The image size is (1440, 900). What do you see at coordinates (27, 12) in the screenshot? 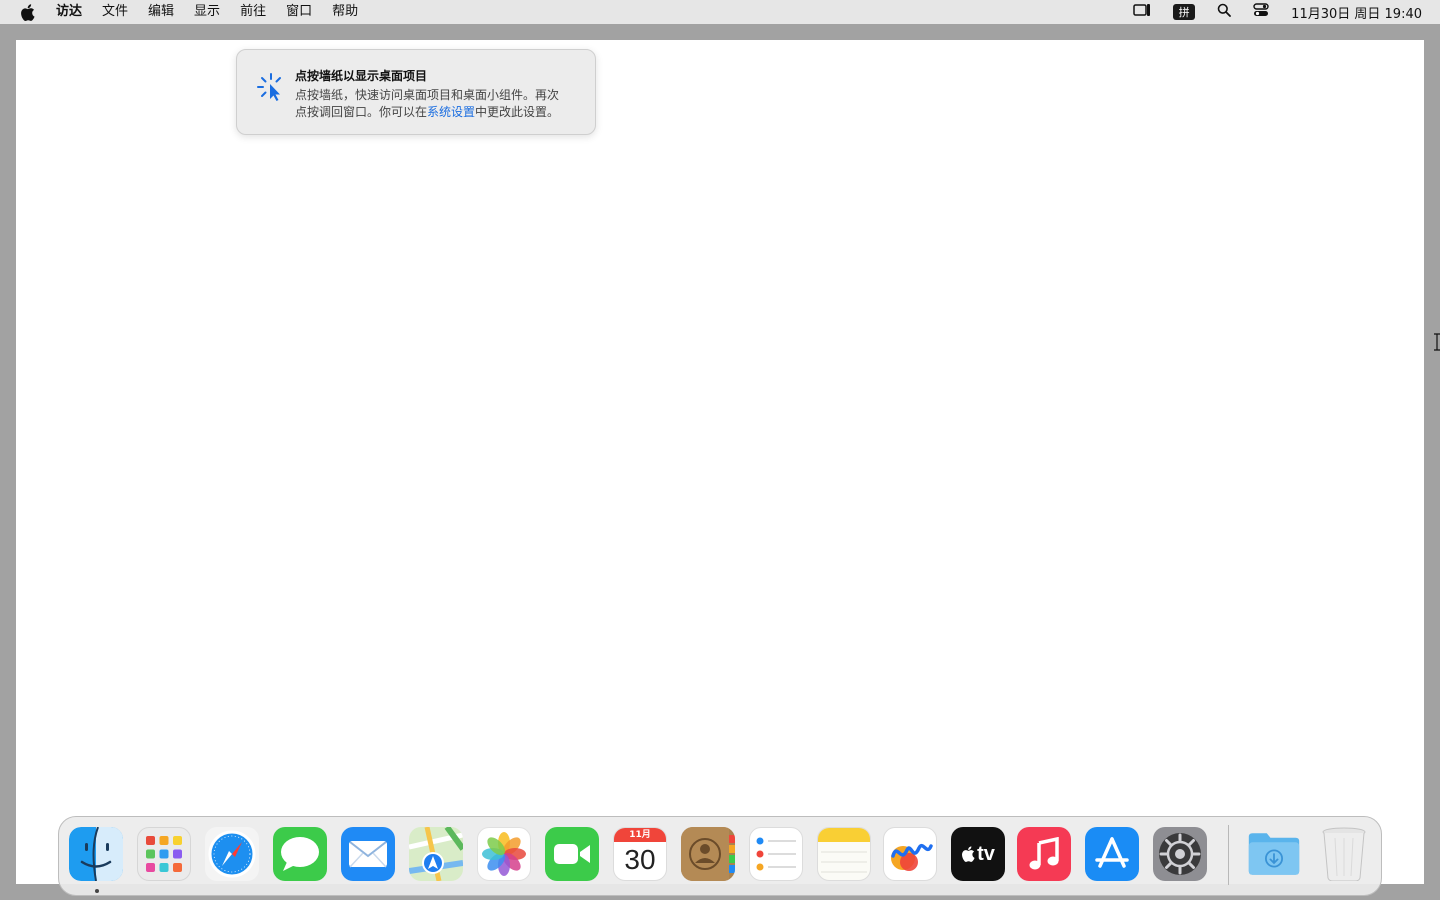
I see `apple-menu-icon` at bounding box center [27, 12].